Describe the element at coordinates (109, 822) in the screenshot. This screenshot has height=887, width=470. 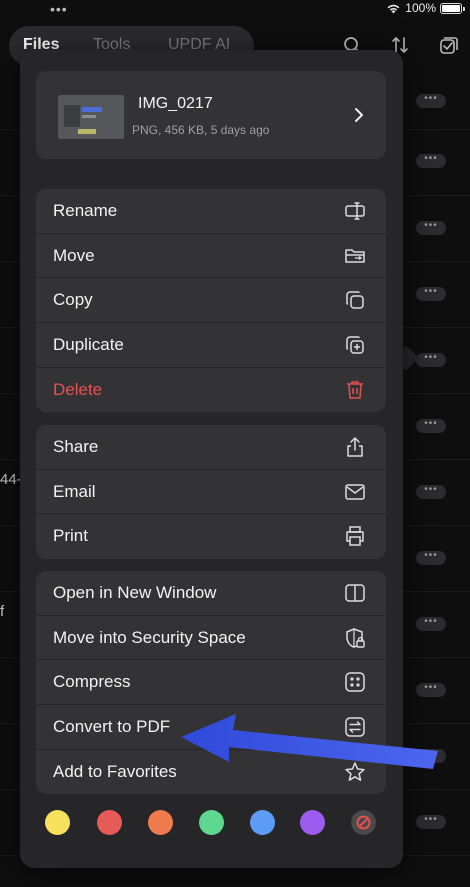
I see `color-tag-red` at that location.